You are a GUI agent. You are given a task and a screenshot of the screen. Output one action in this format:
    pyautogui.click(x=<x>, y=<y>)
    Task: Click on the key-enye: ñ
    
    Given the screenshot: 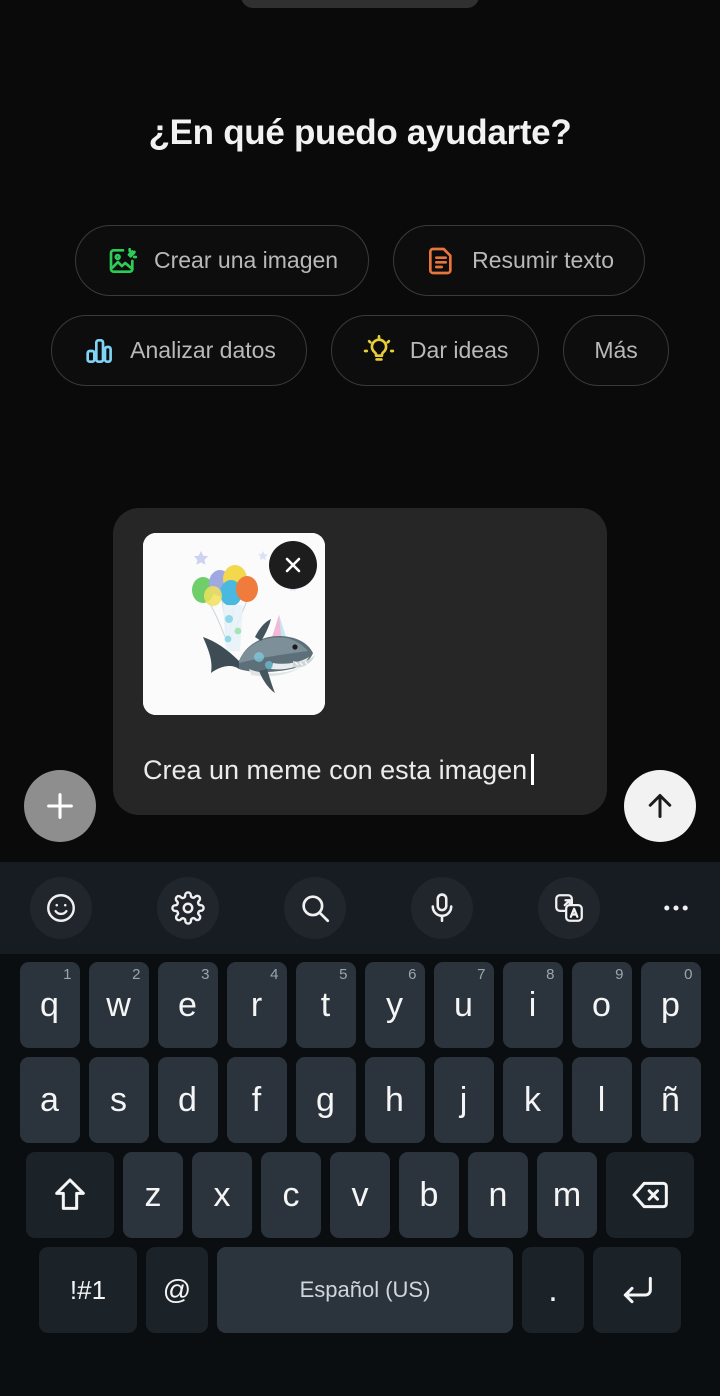 What is the action you would take?
    pyautogui.click(x=670, y=1100)
    